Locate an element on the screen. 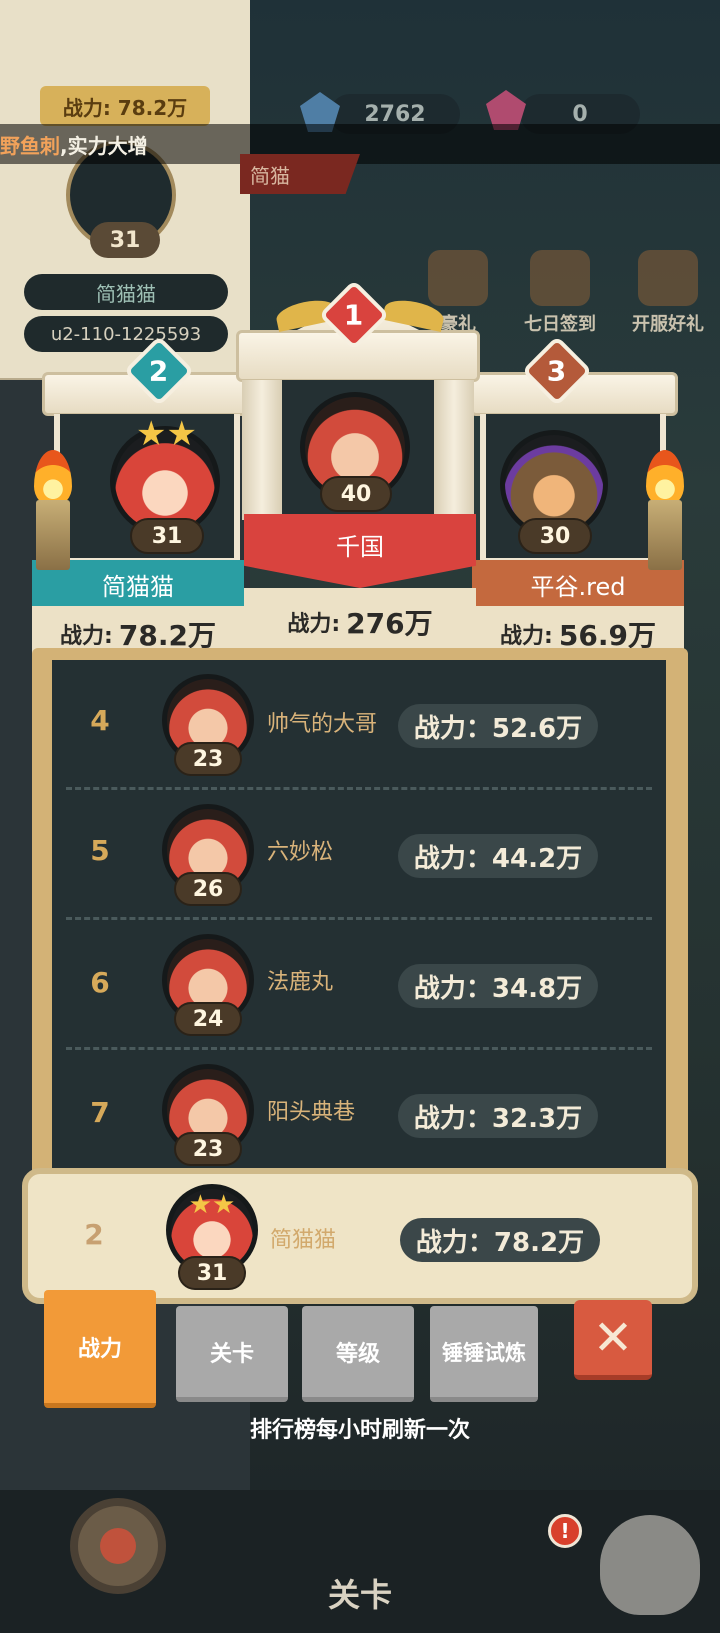  tab-power: 战力 is located at coordinates (100, 1349).